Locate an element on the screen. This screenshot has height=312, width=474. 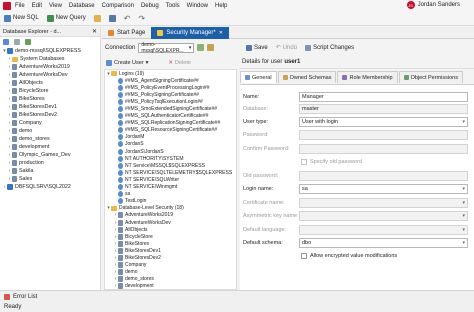
security-tree-item: › BicycleStore is located at coordinates (171, 236).